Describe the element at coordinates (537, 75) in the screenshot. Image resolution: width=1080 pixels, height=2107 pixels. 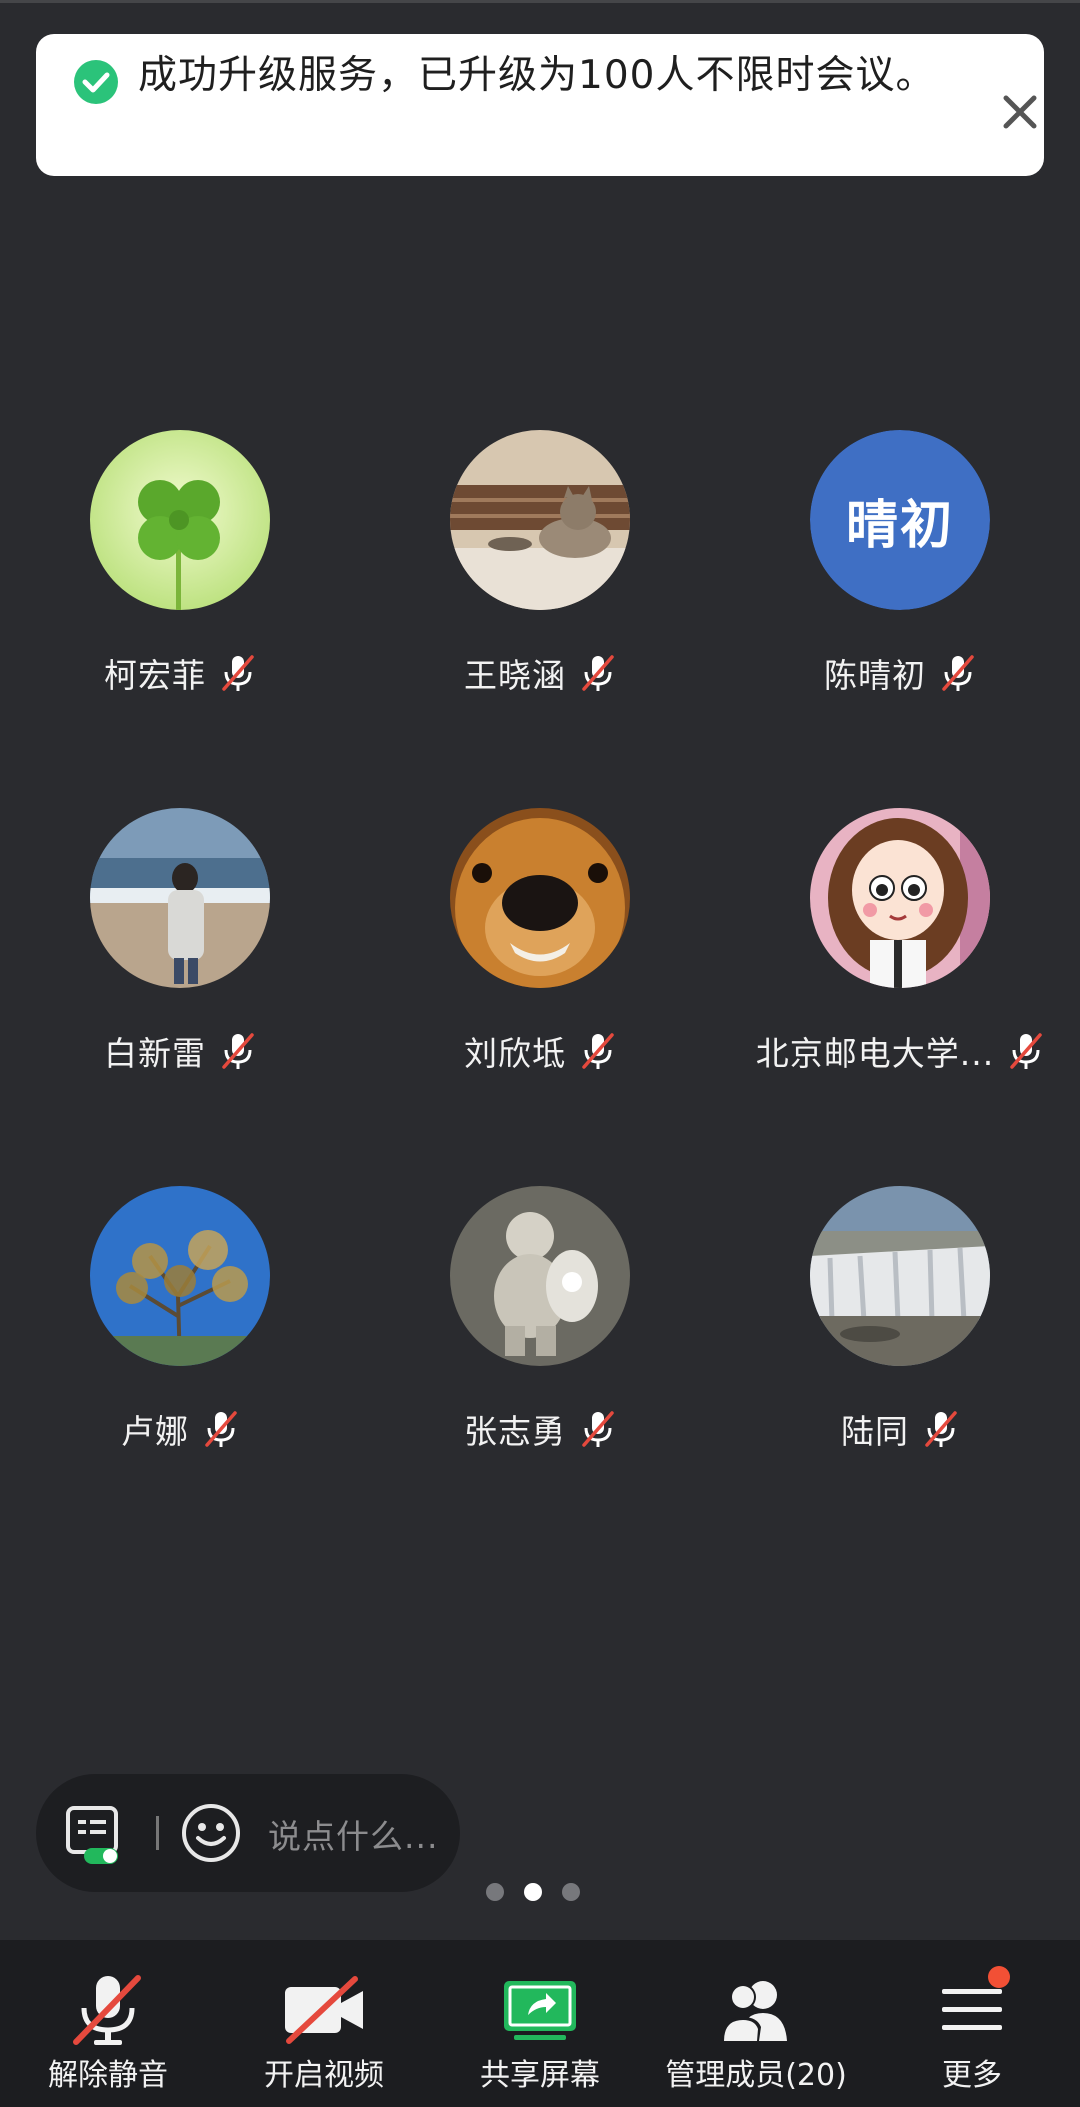
I see `toast-message: 成功升级服务，已升级为100人不限时会议。` at that location.